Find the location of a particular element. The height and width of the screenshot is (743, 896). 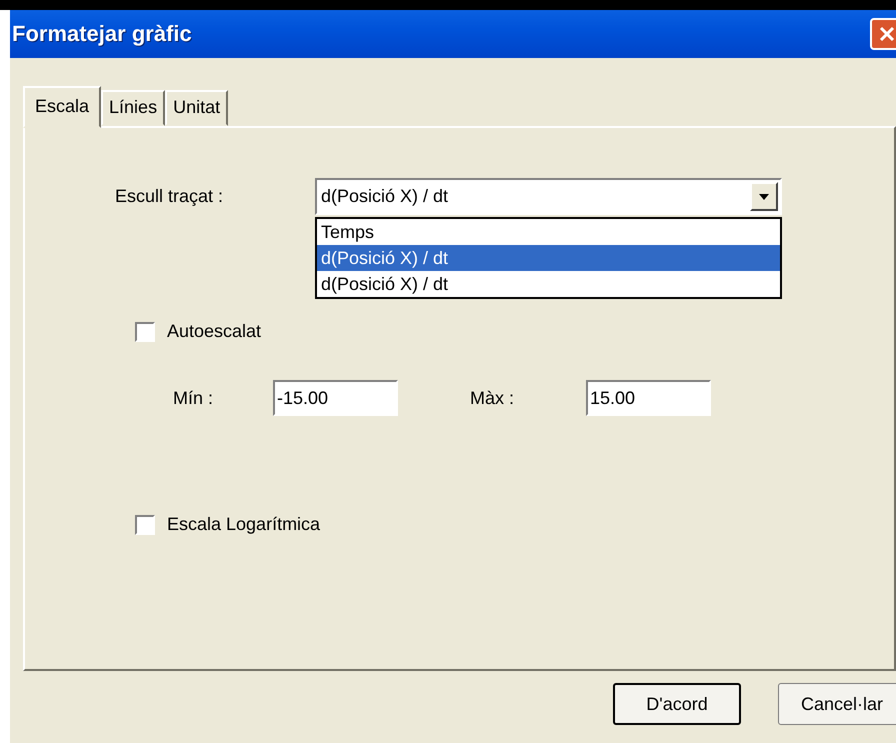

tab: Escala is located at coordinates (62, 107).